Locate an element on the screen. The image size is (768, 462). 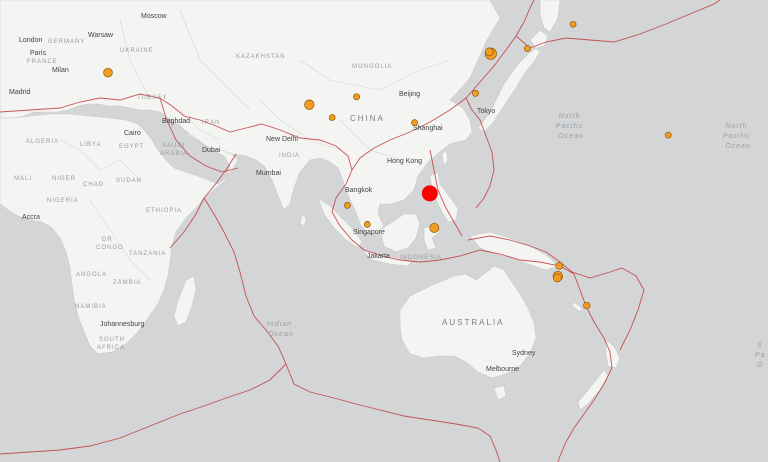
country-label: ALGERIA is located at coordinates (42, 142).